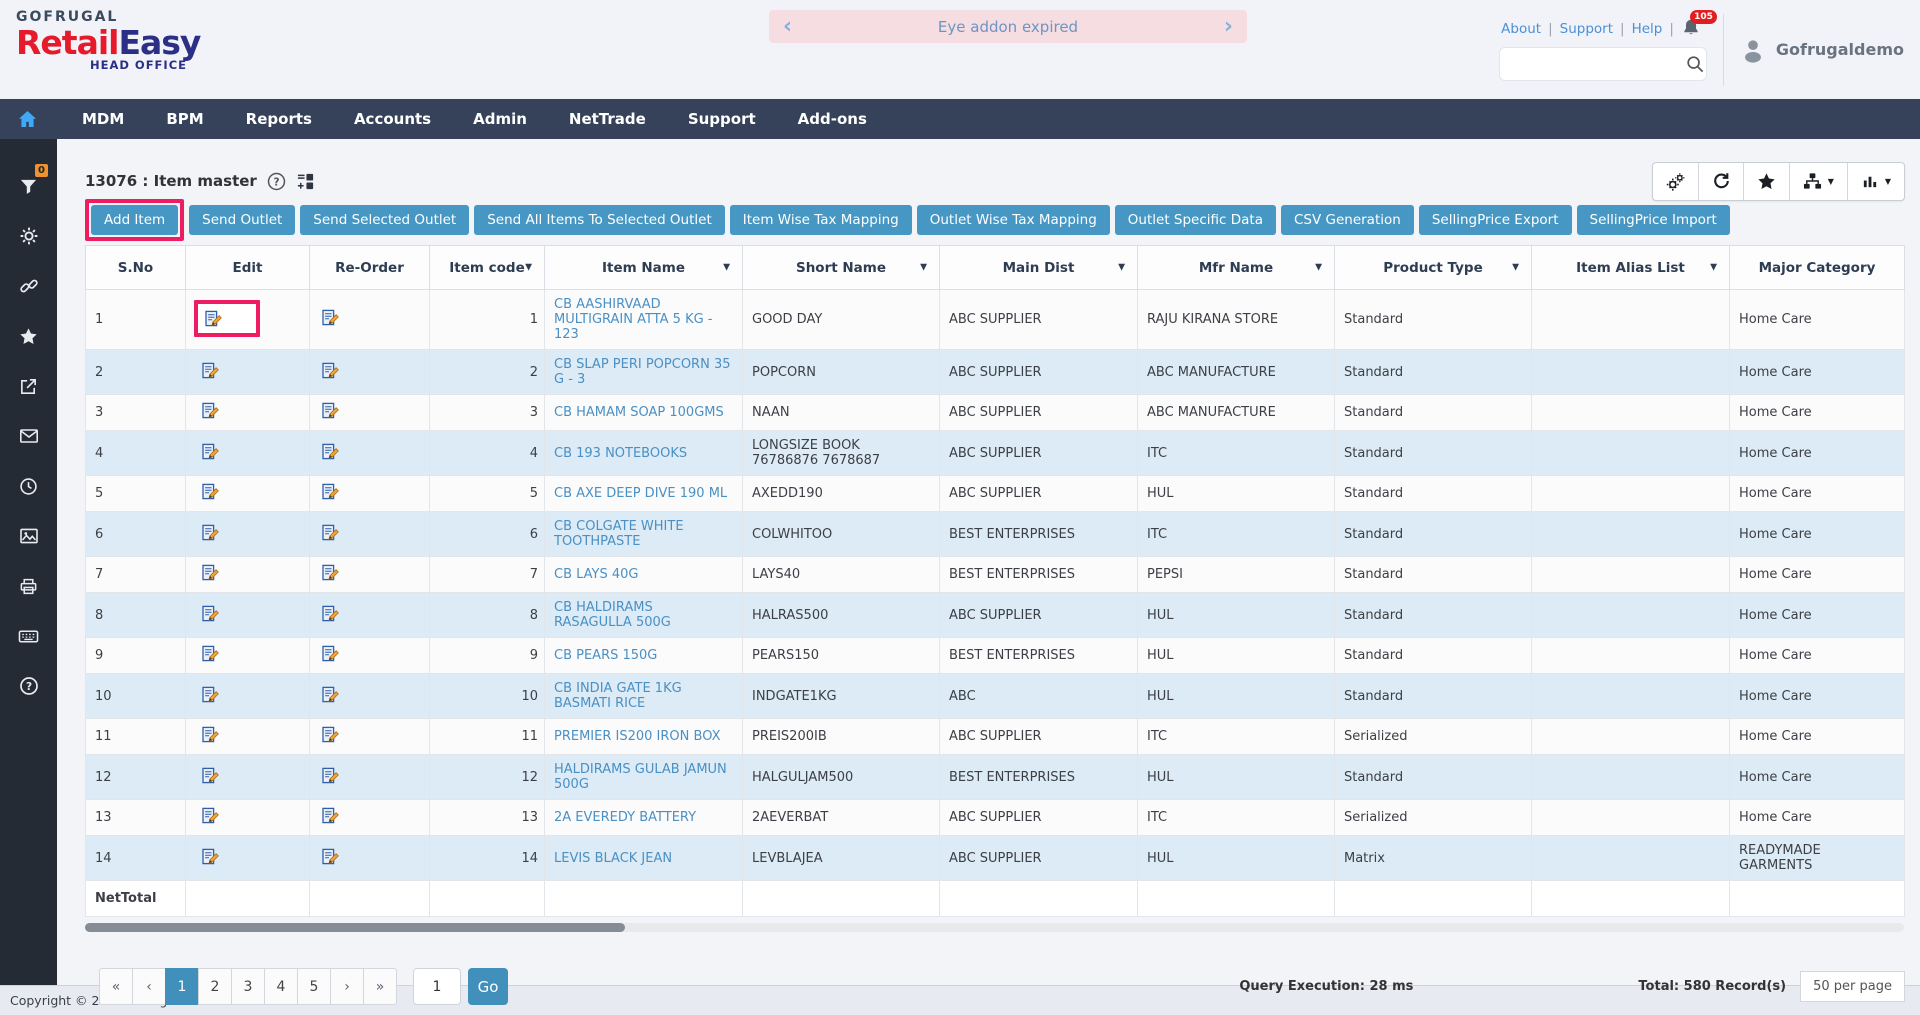 This screenshot has width=1920, height=1015. I want to click on send-selected-outlet-button: Send Selected Outlet, so click(385, 220).